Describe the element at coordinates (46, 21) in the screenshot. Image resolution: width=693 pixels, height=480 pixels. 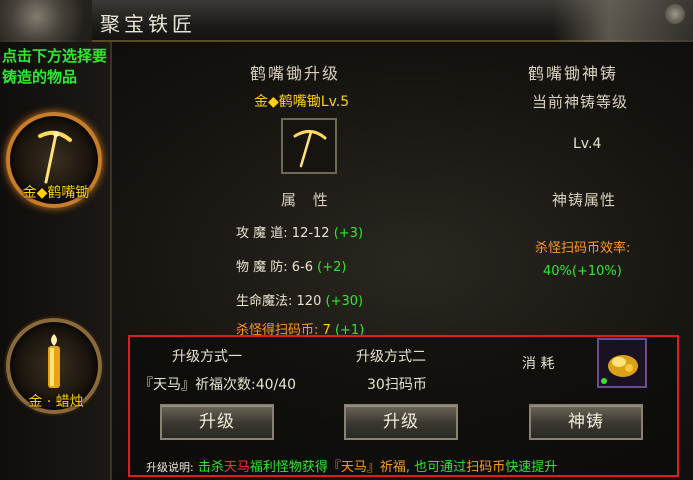
I see `dragon-ornament-left` at that location.